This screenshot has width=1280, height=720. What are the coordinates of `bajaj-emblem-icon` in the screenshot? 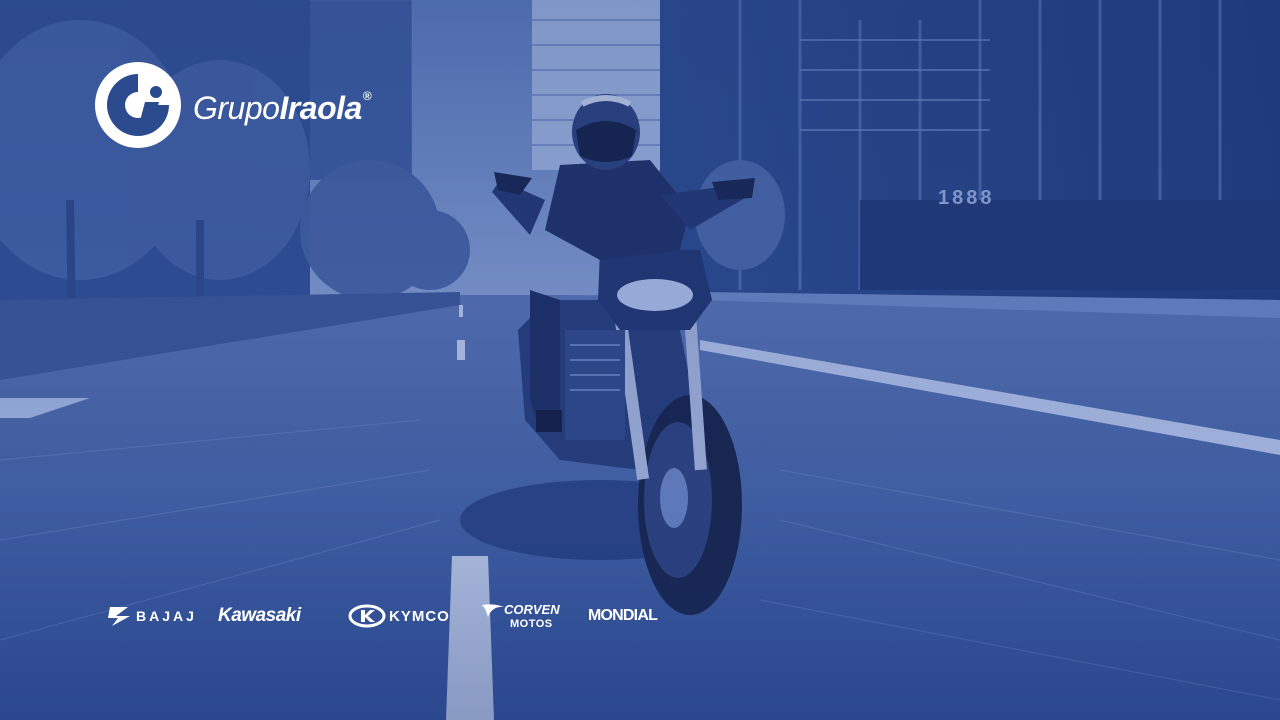 It's located at (119, 616).